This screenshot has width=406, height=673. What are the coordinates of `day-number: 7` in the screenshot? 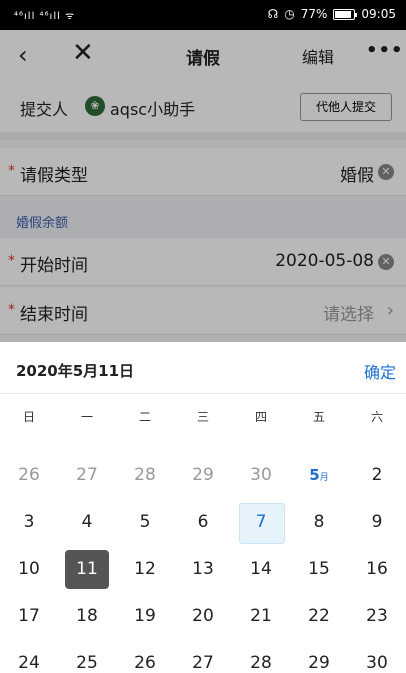 It's located at (261, 522).